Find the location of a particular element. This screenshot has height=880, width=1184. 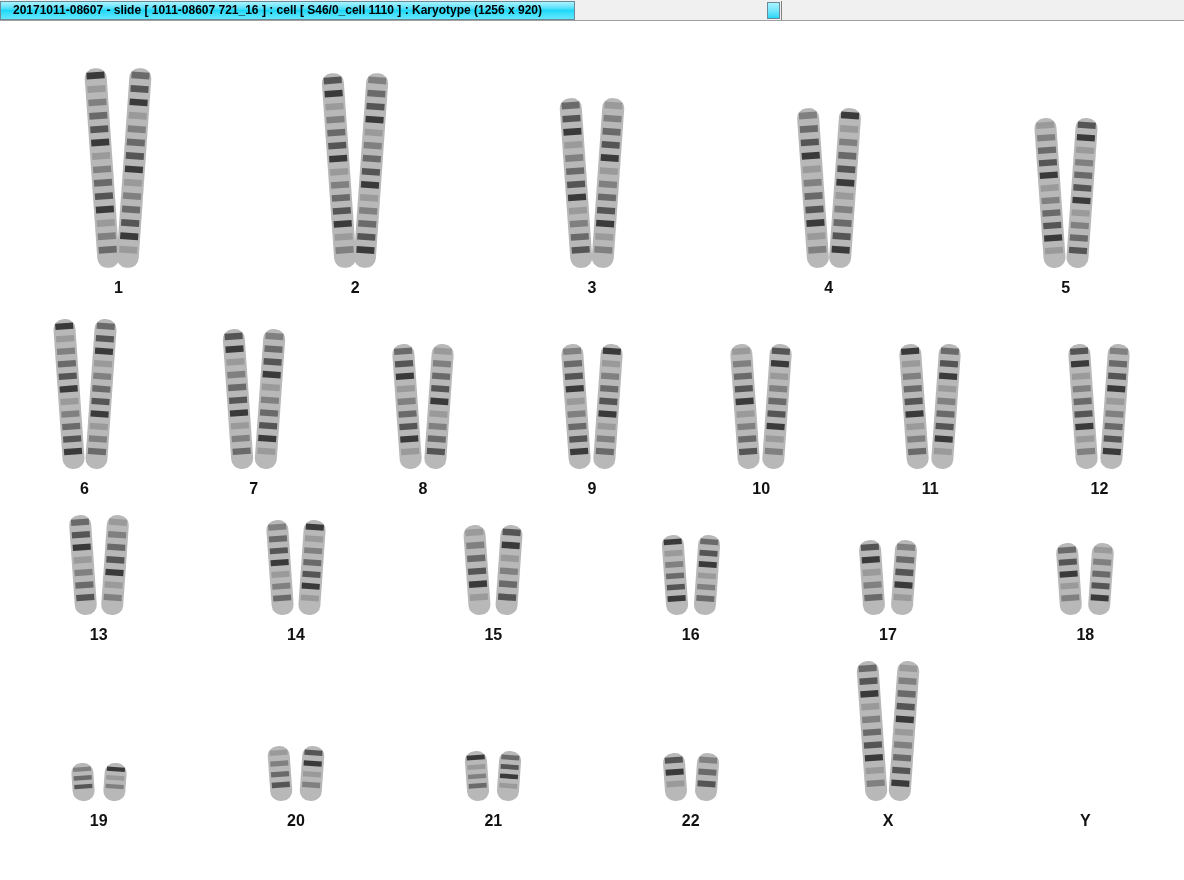

chromosome-number: 12 is located at coordinates (1099, 489).